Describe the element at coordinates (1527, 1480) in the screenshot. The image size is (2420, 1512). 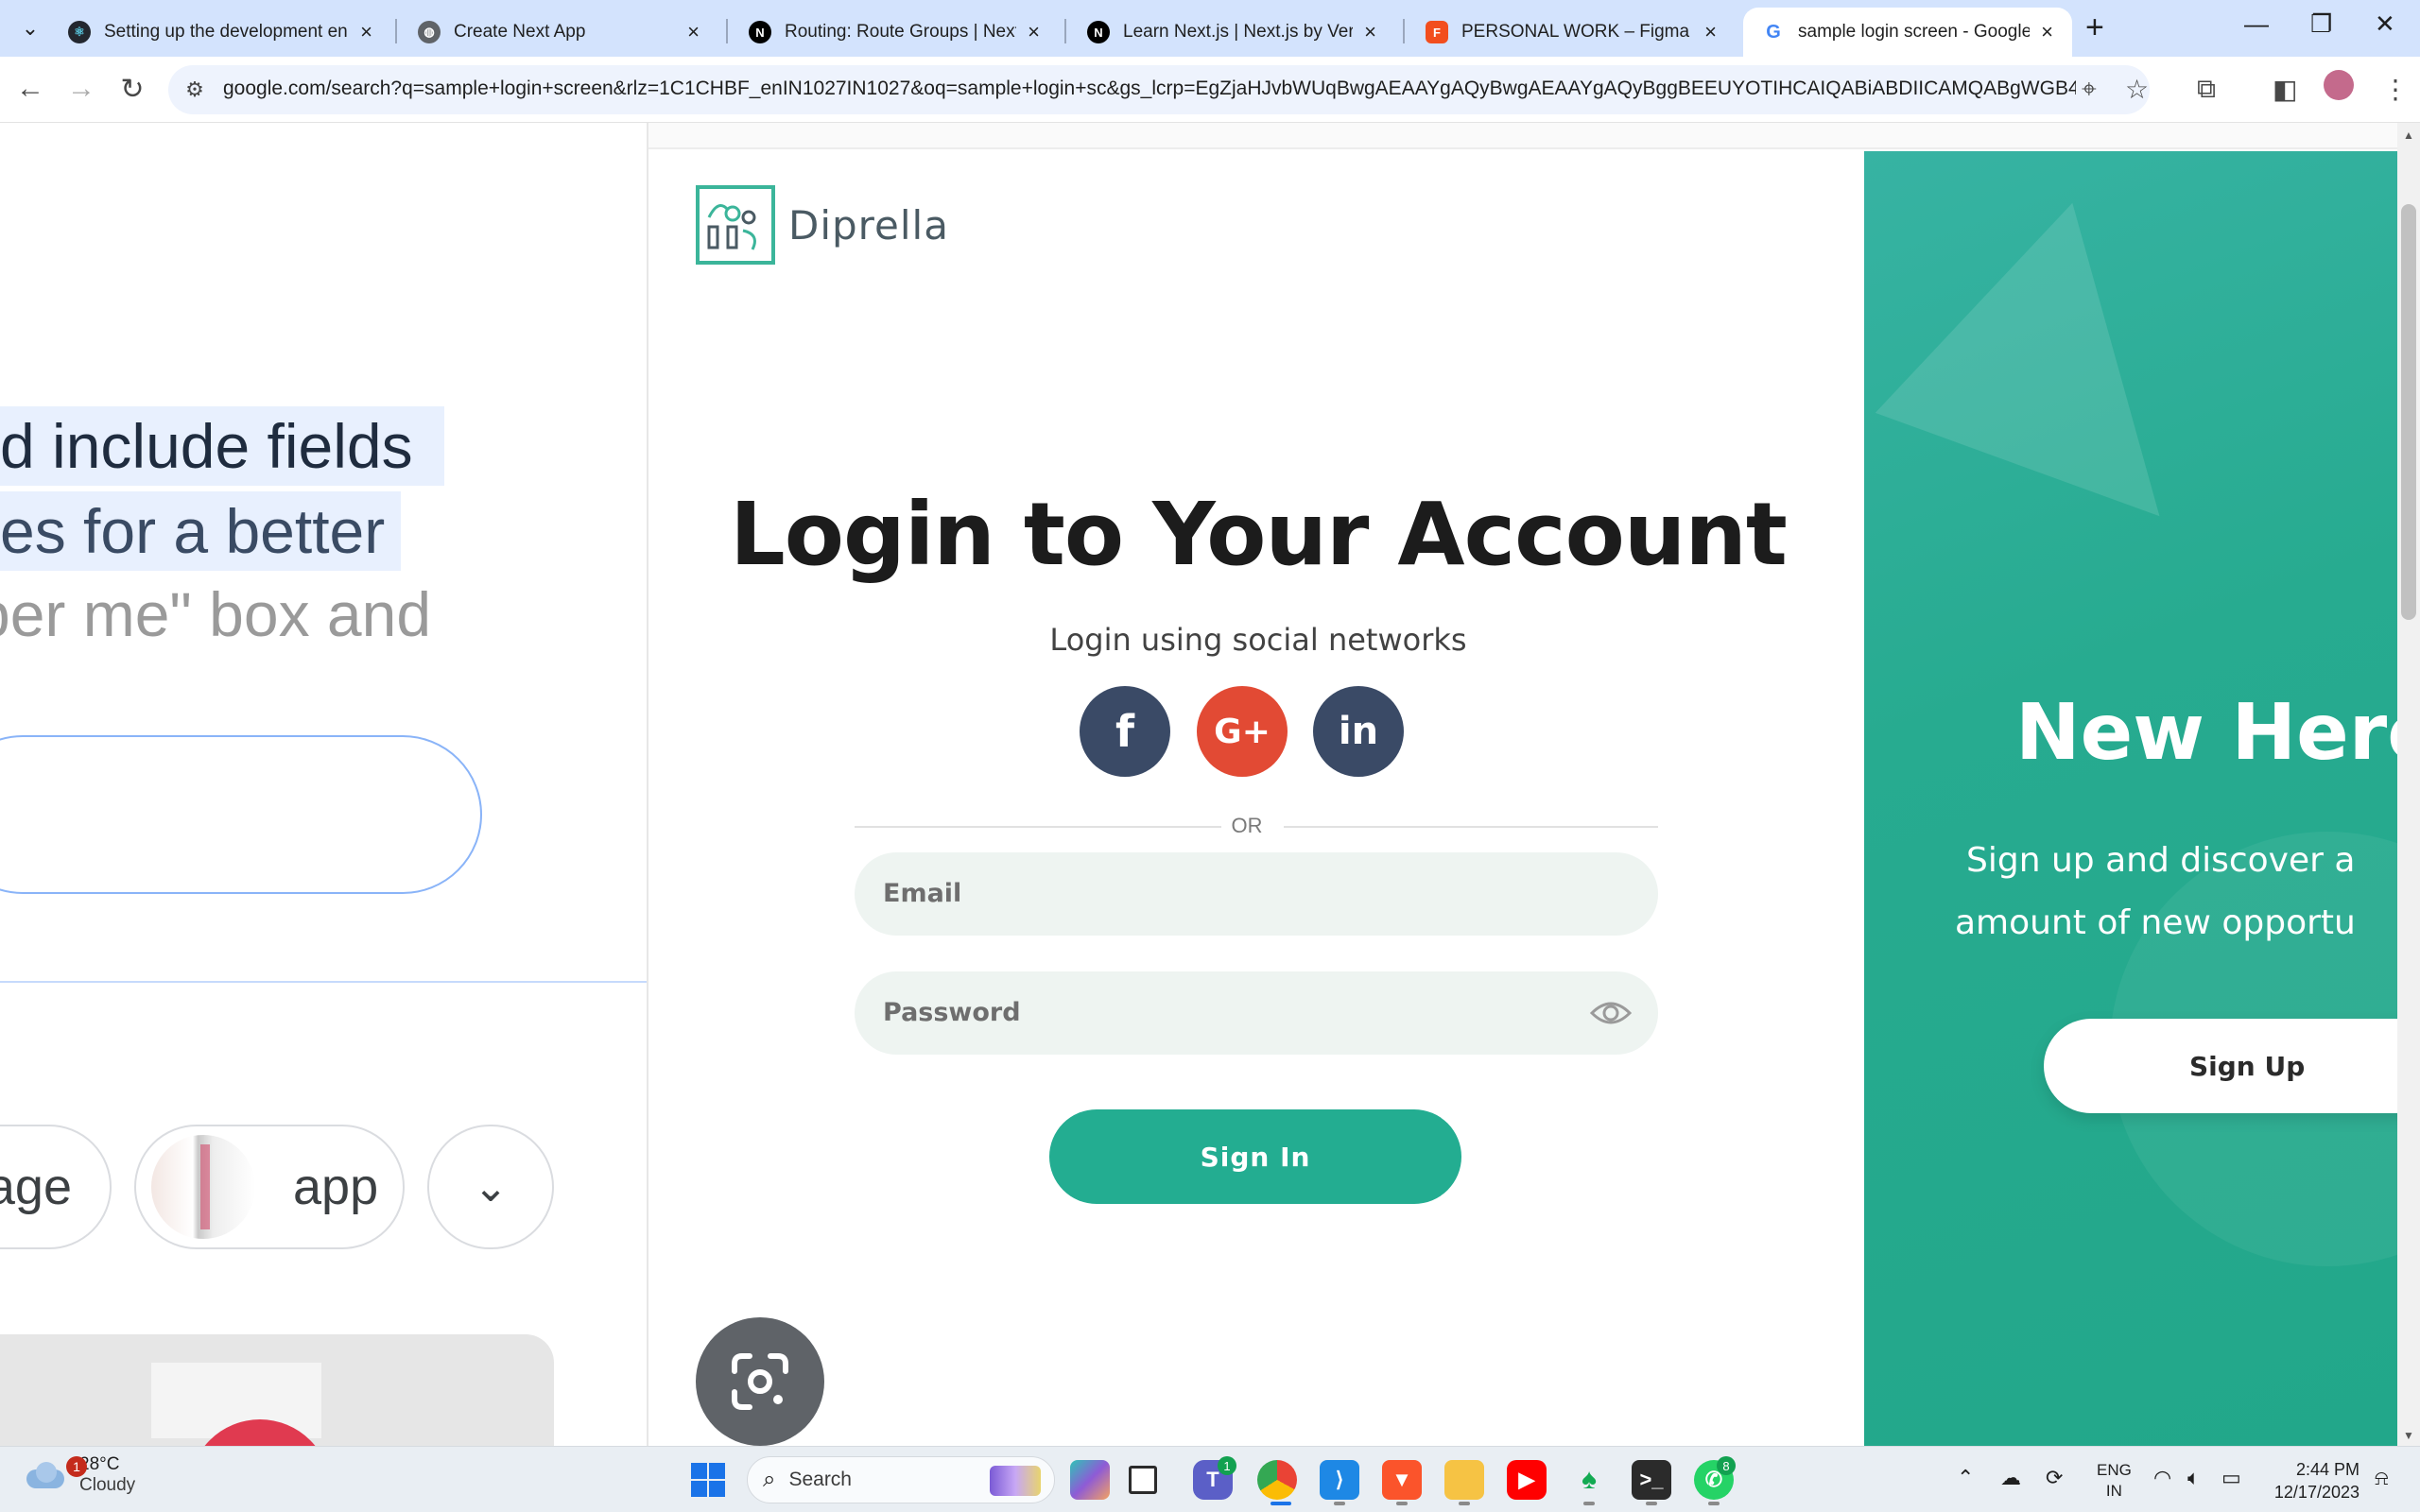
I see `youtube-icon: ▶` at that location.